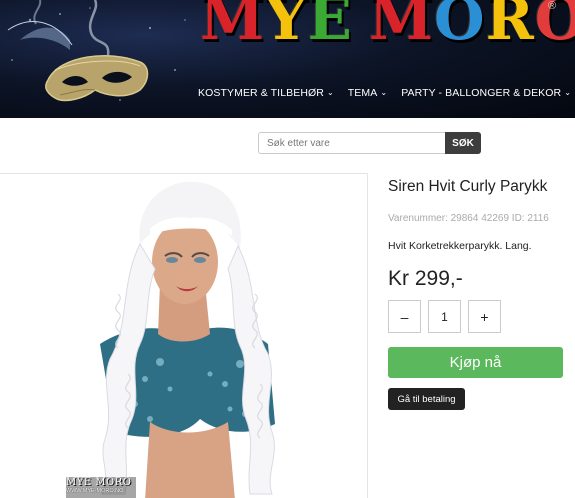 The width and height of the screenshot is (575, 498). Describe the element at coordinates (460, 246) in the screenshot. I see `product-description: Hvit Korketrekkerparykk. Lang.` at that location.